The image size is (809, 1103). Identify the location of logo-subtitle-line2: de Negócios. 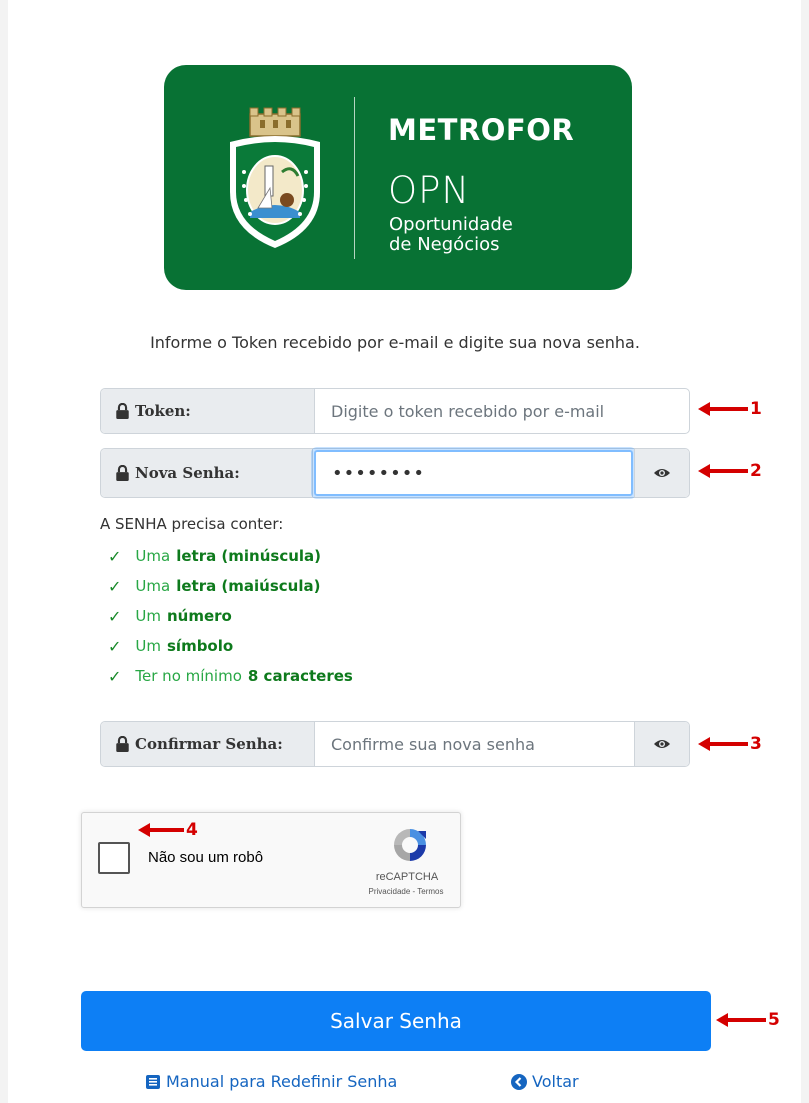
(444, 244).